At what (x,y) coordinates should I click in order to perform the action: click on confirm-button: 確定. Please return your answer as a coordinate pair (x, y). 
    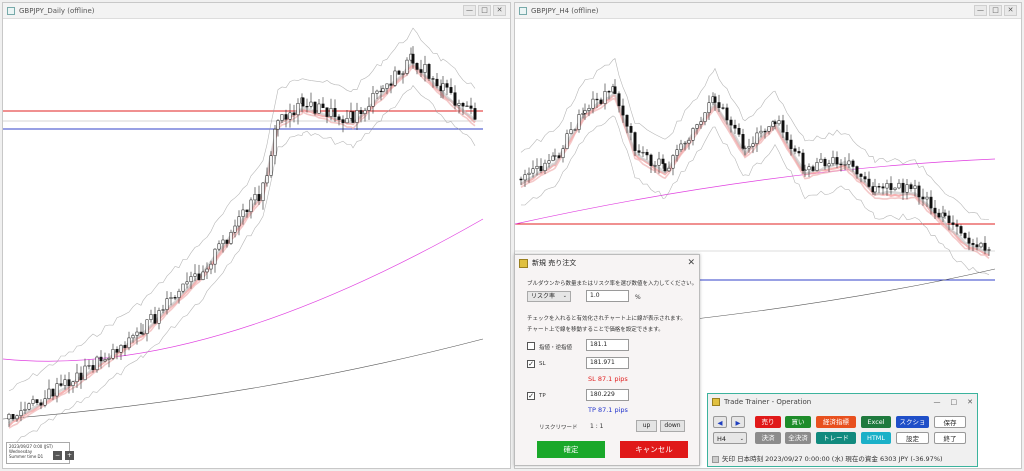
    Looking at the image, I should click on (571, 449).